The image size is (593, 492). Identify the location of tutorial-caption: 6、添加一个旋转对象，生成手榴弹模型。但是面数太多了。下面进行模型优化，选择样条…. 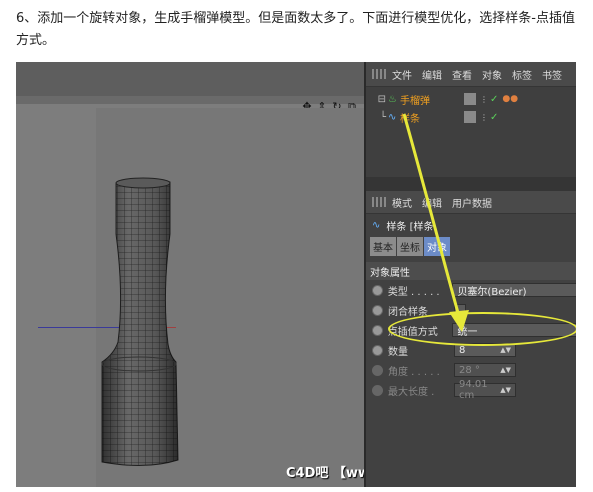
(295, 29).